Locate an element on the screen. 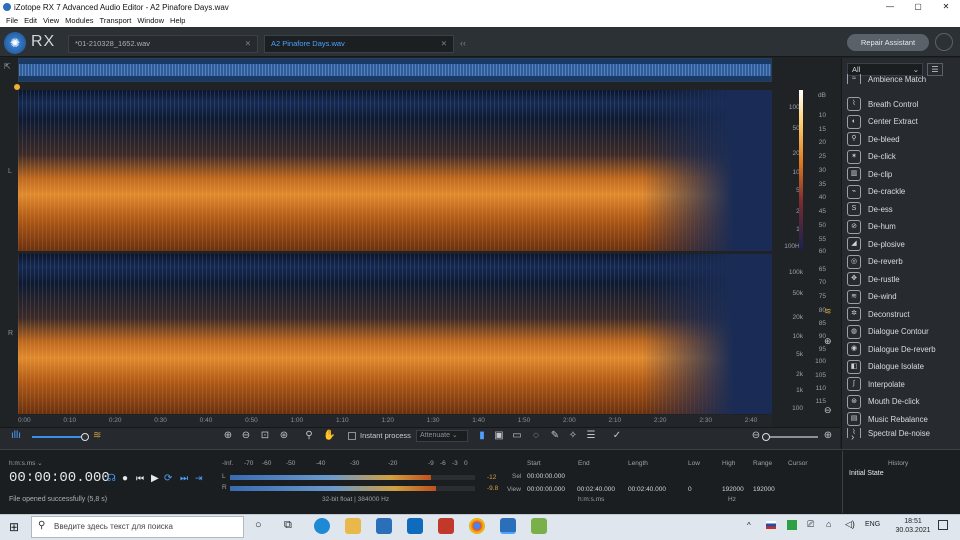  zoom-out-vertical-icon: ⊖ is located at coordinates (828, 410).